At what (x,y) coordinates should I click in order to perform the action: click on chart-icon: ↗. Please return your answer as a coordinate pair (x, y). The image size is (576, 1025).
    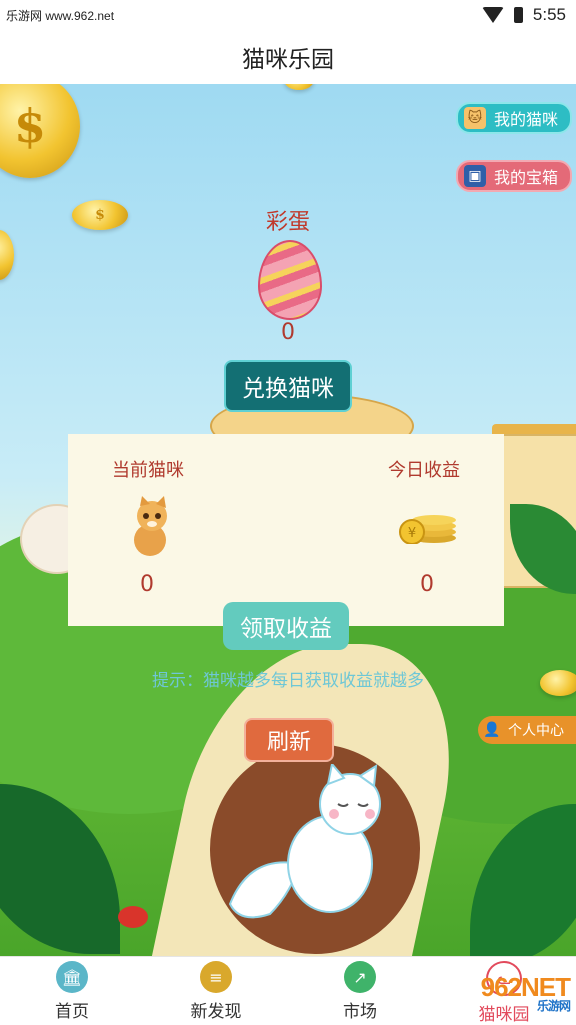
    Looking at the image, I should click on (360, 977).